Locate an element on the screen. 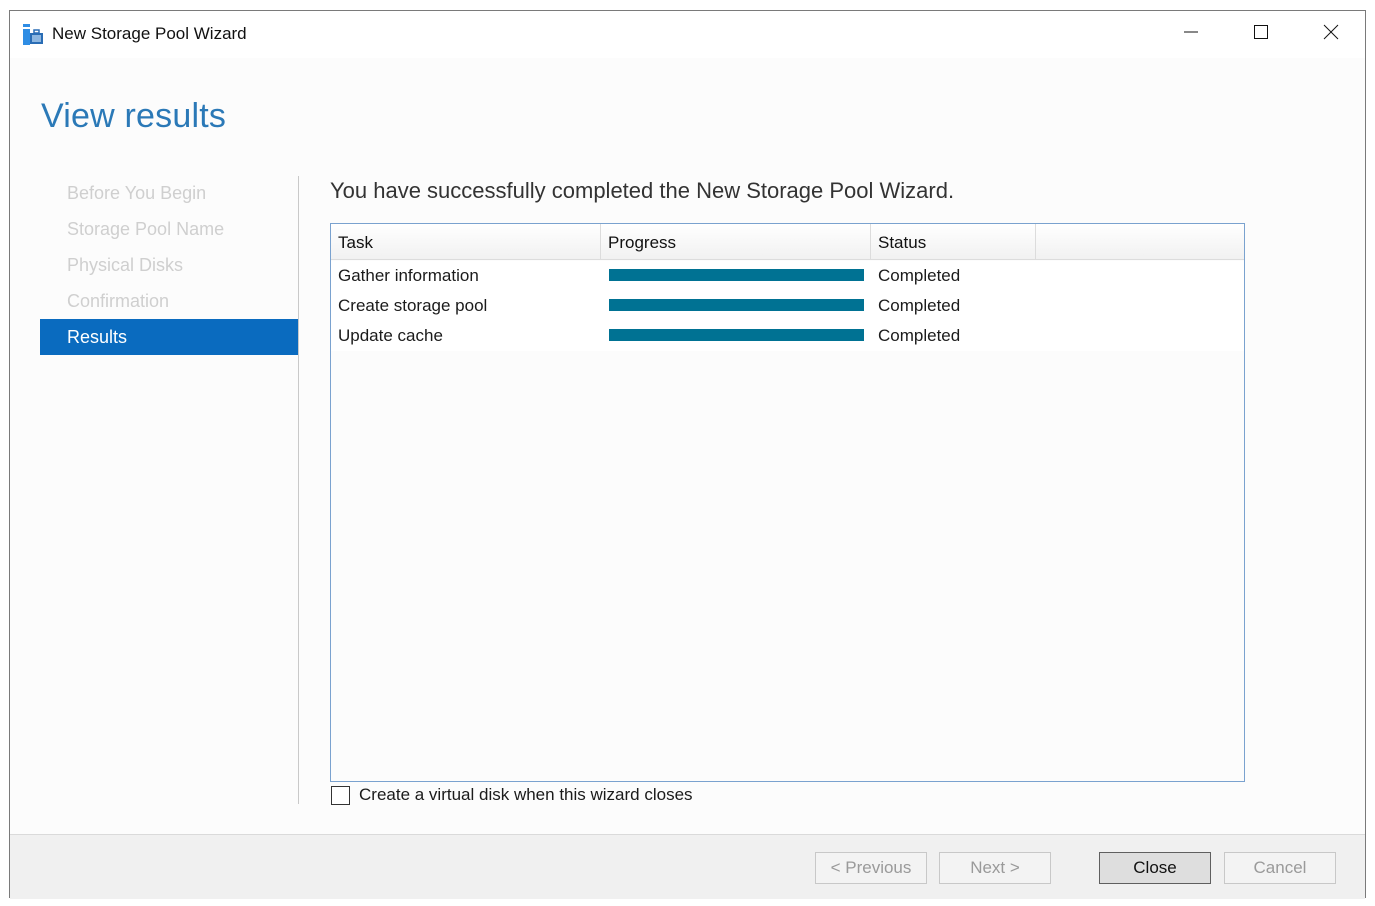 This screenshot has width=1375, height=906. task-name: Create storage pool is located at coordinates (413, 305).